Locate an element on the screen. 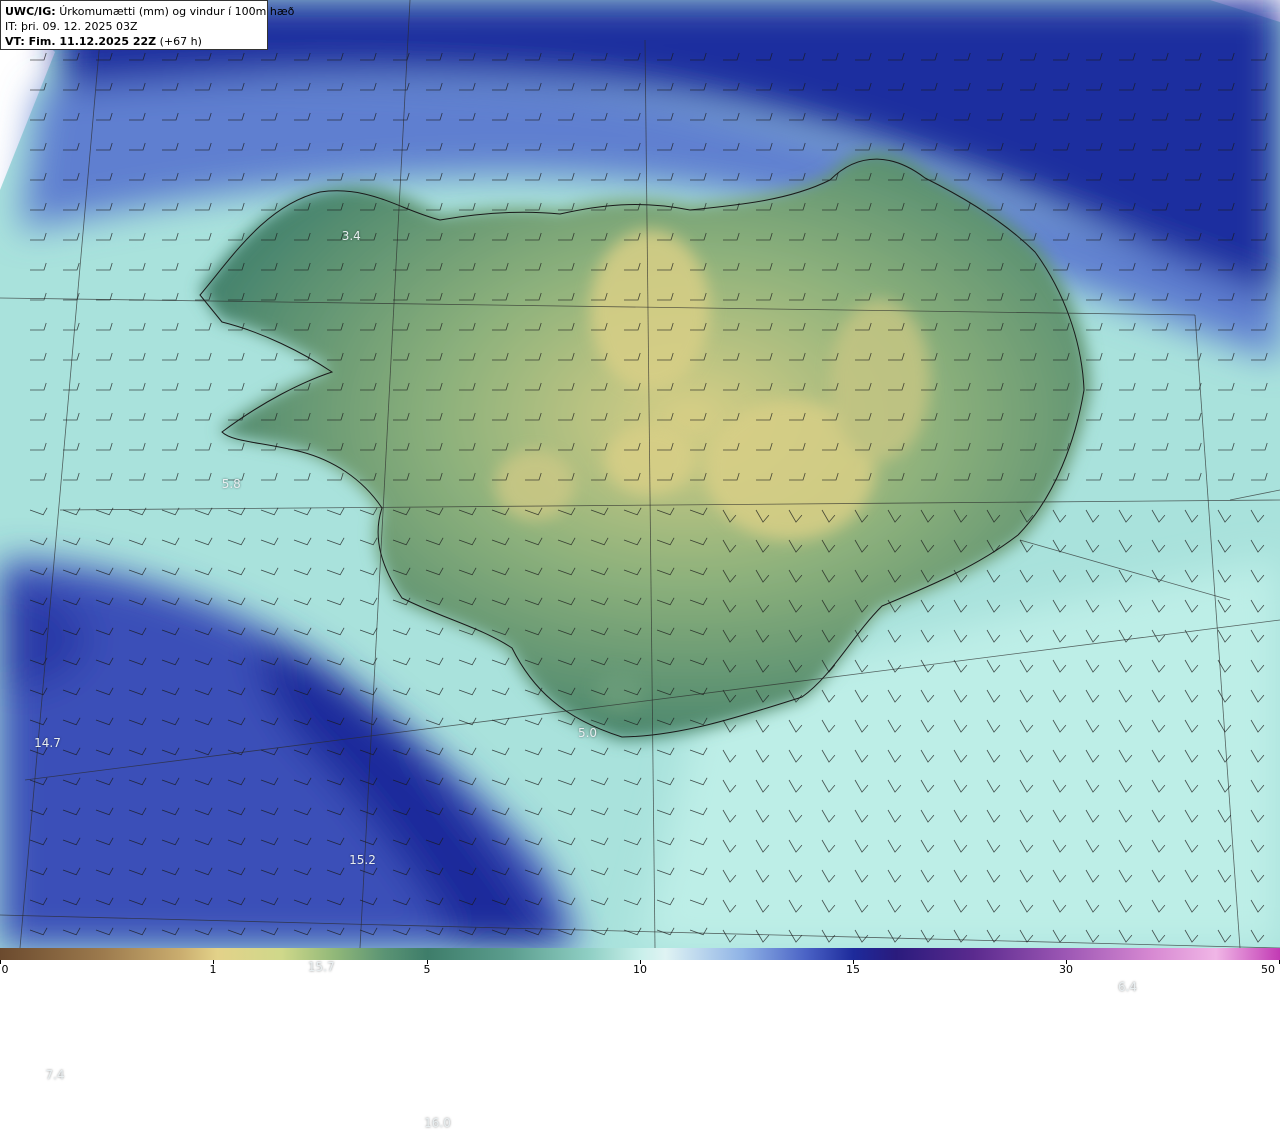 Image resolution: width=1280 pixels, height=1130 pixels. colorbar-tick-label: 15 is located at coordinates (853, 969).